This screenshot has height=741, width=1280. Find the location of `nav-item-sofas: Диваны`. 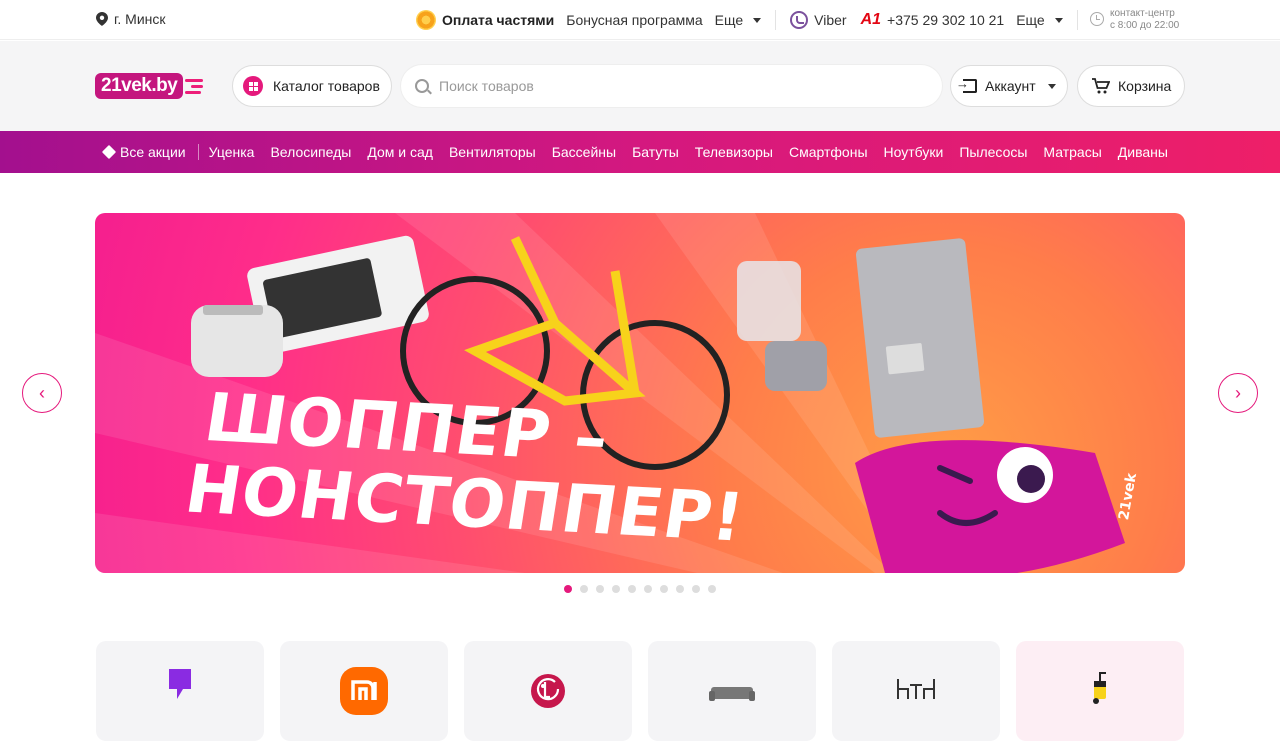

nav-item-sofas: Диваны is located at coordinates (1143, 152).